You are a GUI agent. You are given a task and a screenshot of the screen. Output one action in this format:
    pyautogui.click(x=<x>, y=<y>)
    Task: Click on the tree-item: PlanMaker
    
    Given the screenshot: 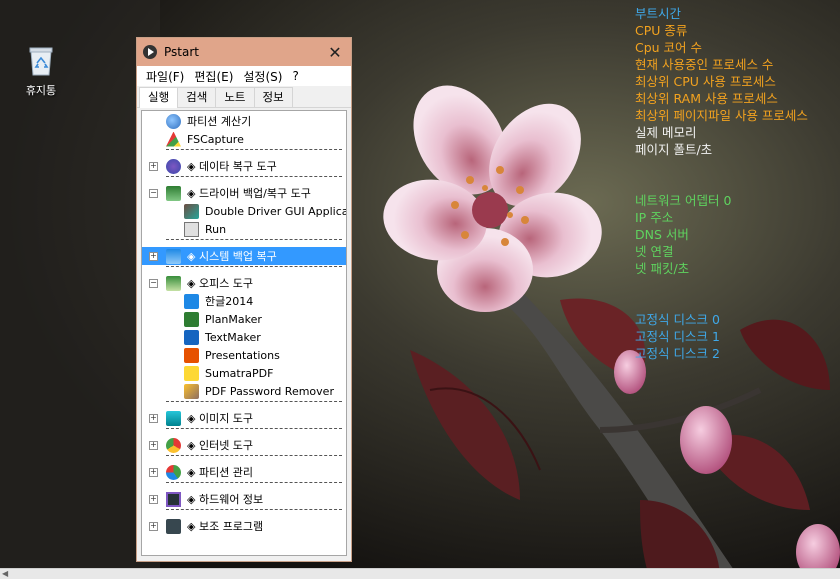 What is the action you would take?
    pyautogui.click(x=244, y=319)
    